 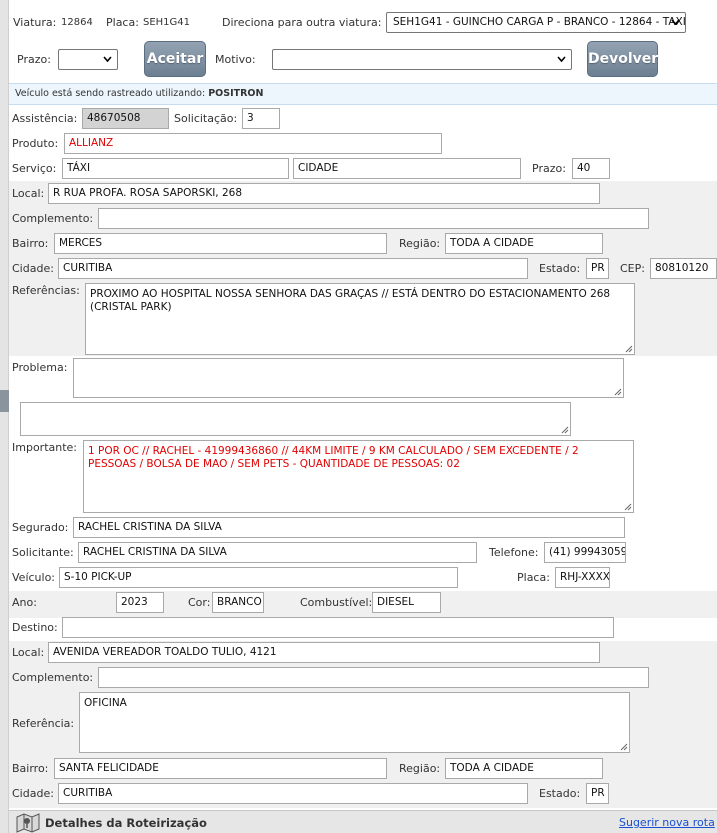 What do you see at coordinates (302, 22) in the screenshot?
I see `direciona-label: Direciona para outra viatura:` at bounding box center [302, 22].